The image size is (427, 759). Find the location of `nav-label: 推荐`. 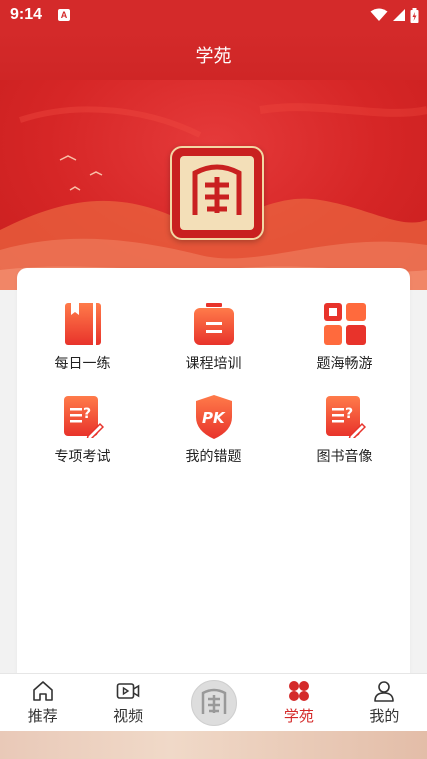

nav-label: 推荐 is located at coordinates (42, 716).